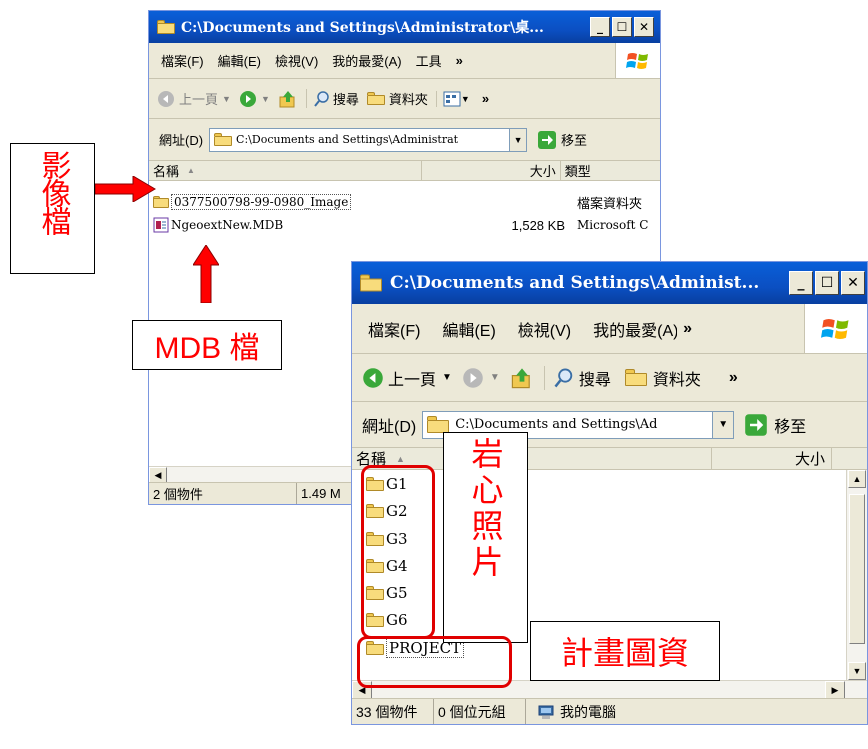  I want to click on views-button: ▼, so click(452, 98).